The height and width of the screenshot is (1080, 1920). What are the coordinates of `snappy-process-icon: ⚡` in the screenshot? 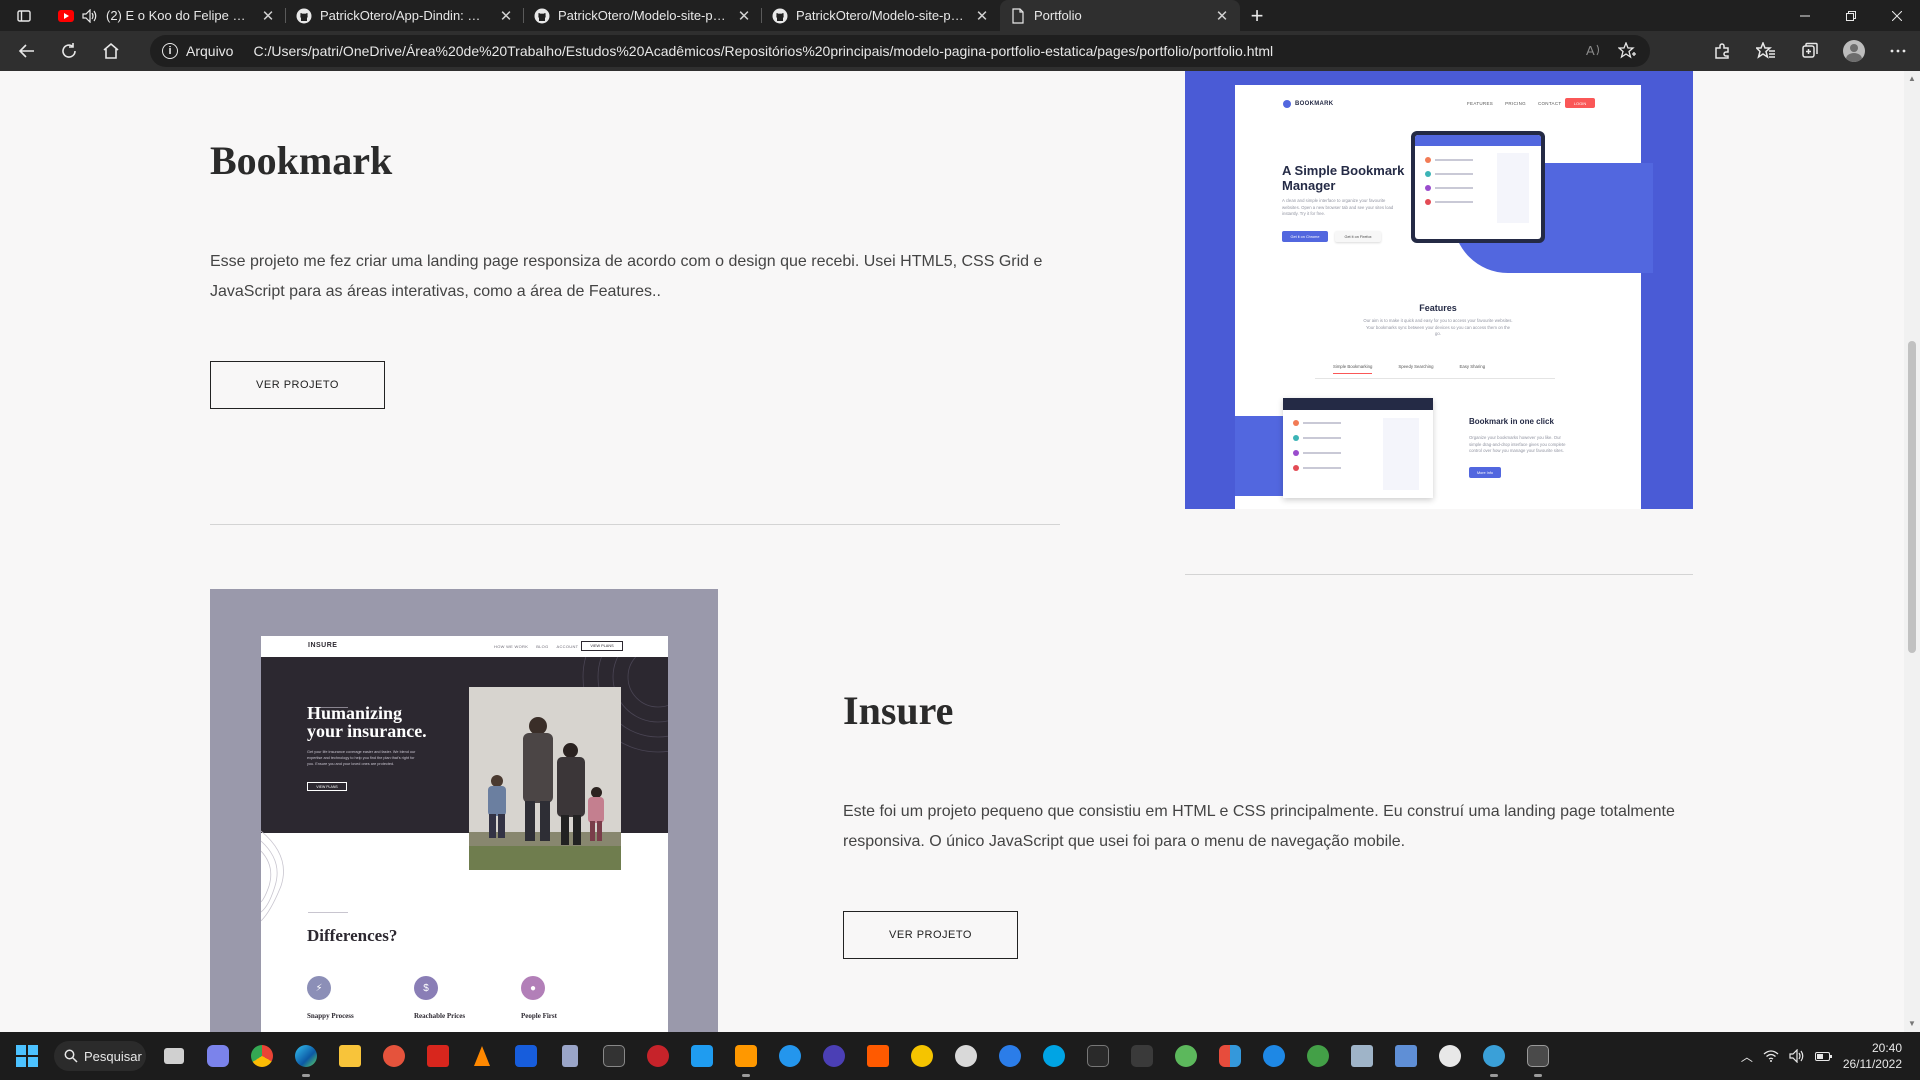 It's located at (319, 988).